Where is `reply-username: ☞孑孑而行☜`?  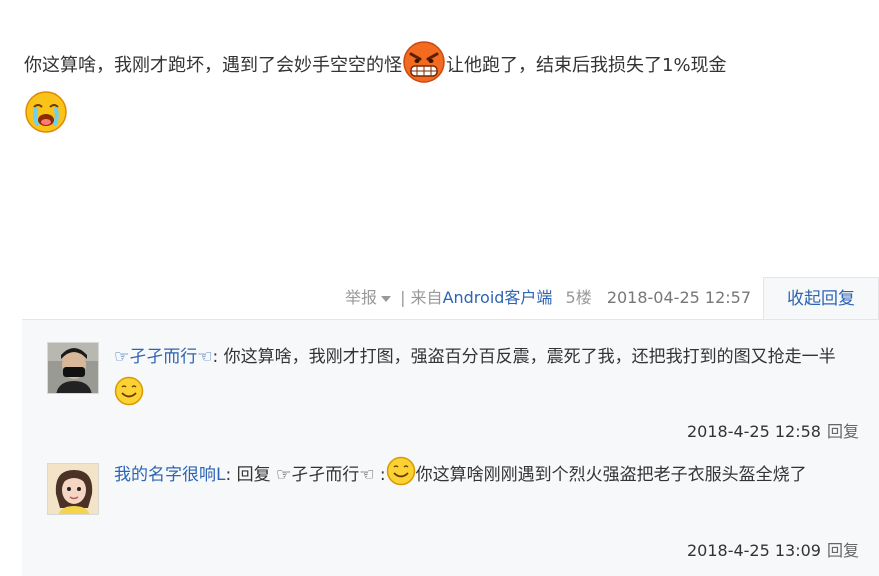
reply-username: ☞孑孑而行☜ is located at coordinates (163, 357).